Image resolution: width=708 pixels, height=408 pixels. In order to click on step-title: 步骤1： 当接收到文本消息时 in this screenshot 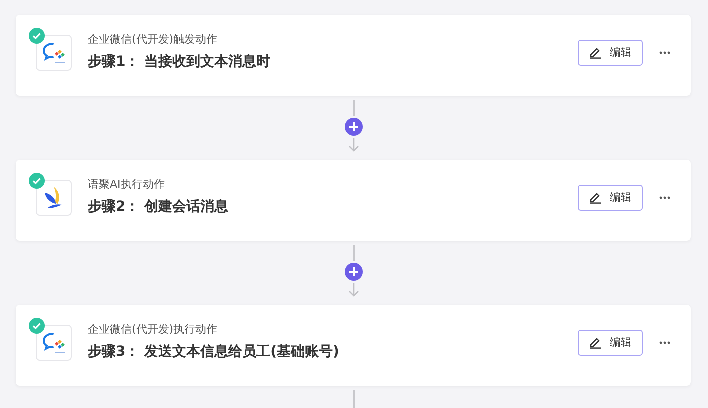, I will do `click(180, 62)`.